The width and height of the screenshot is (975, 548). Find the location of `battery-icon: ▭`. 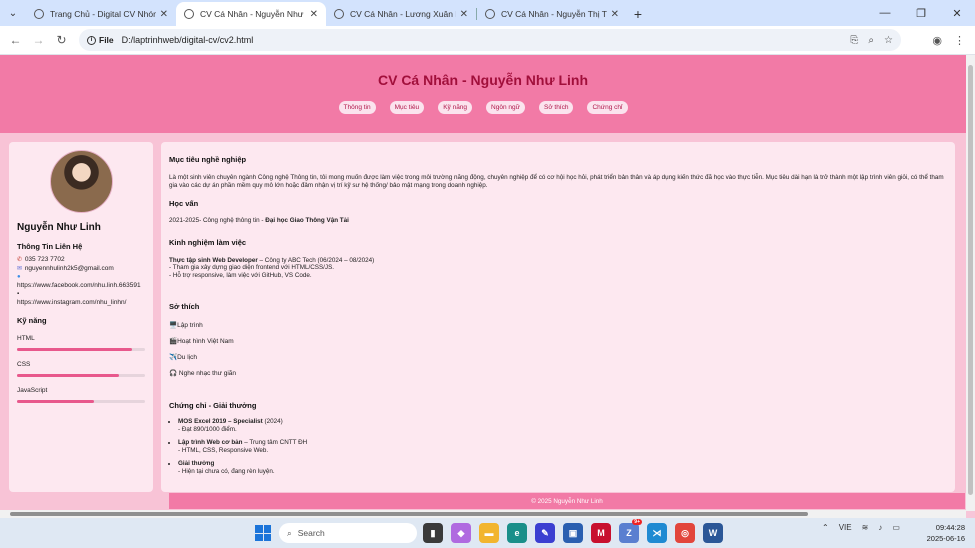

battery-icon: ▭ is located at coordinates (896, 527).